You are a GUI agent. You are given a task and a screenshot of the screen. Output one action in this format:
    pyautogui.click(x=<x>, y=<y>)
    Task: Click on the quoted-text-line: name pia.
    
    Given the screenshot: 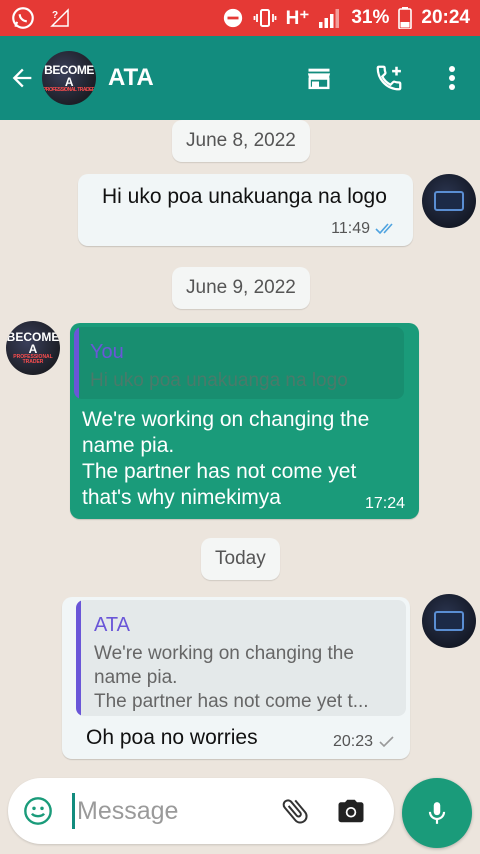 What is the action you would take?
    pyautogui.click(x=136, y=677)
    